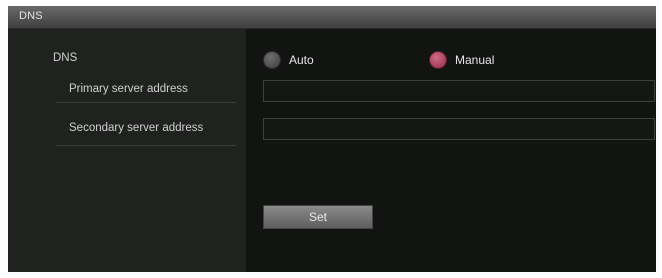  What do you see at coordinates (301, 60) in the screenshot?
I see `auto-radio-label: Auto` at bounding box center [301, 60].